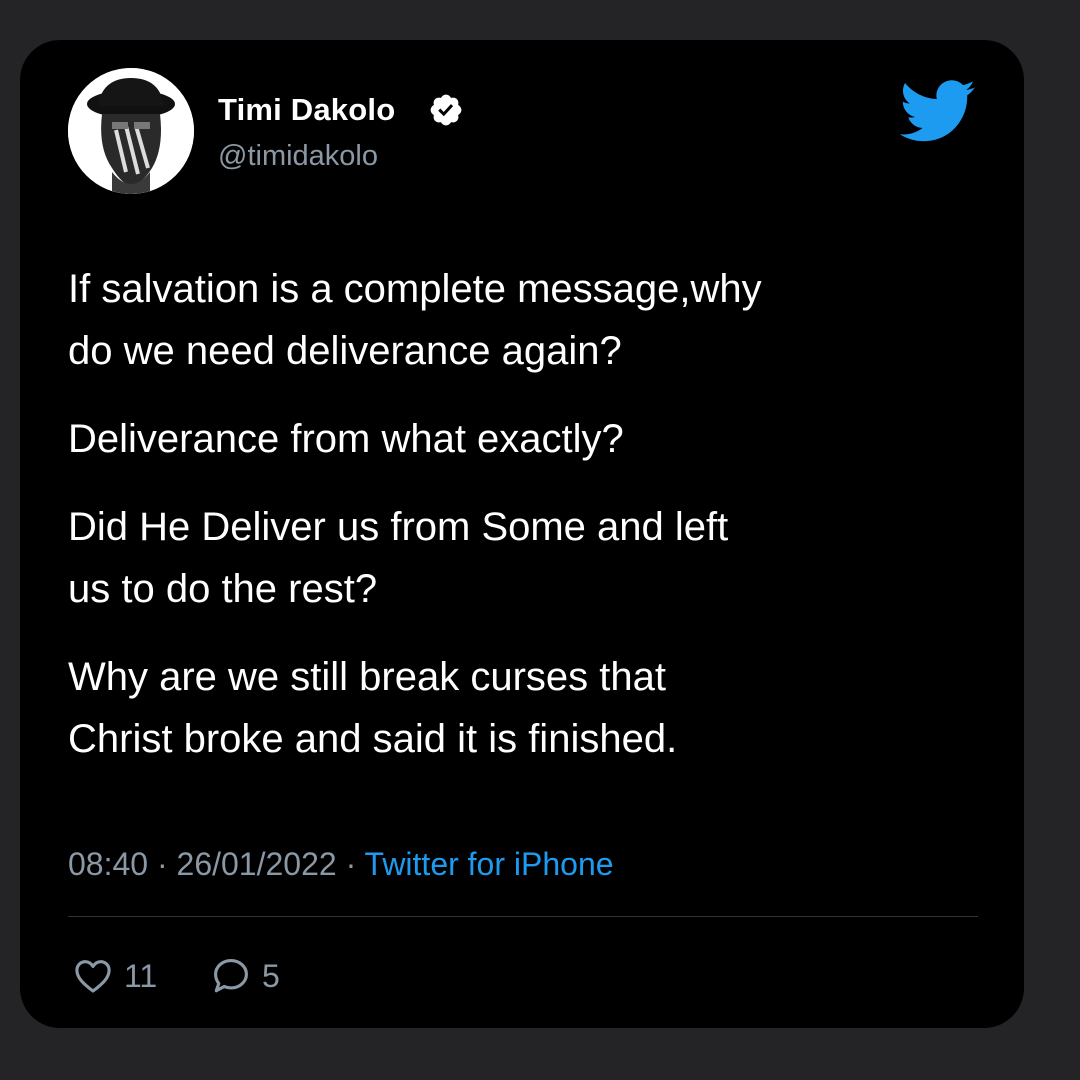 This screenshot has height=1080, width=1080. Describe the element at coordinates (257, 864) in the screenshot. I see `tweet-date: 26/01/2022` at that location.